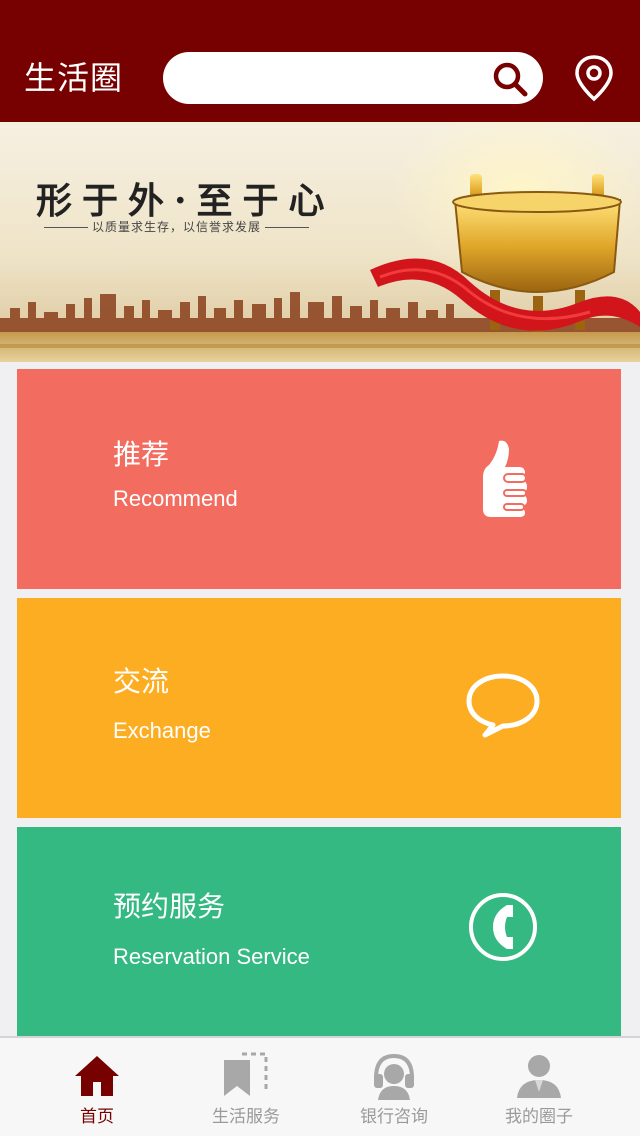 The height and width of the screenshot is (1136, 640). I want to click on banner-headline: 形于外·至于心, so click(185, 201).